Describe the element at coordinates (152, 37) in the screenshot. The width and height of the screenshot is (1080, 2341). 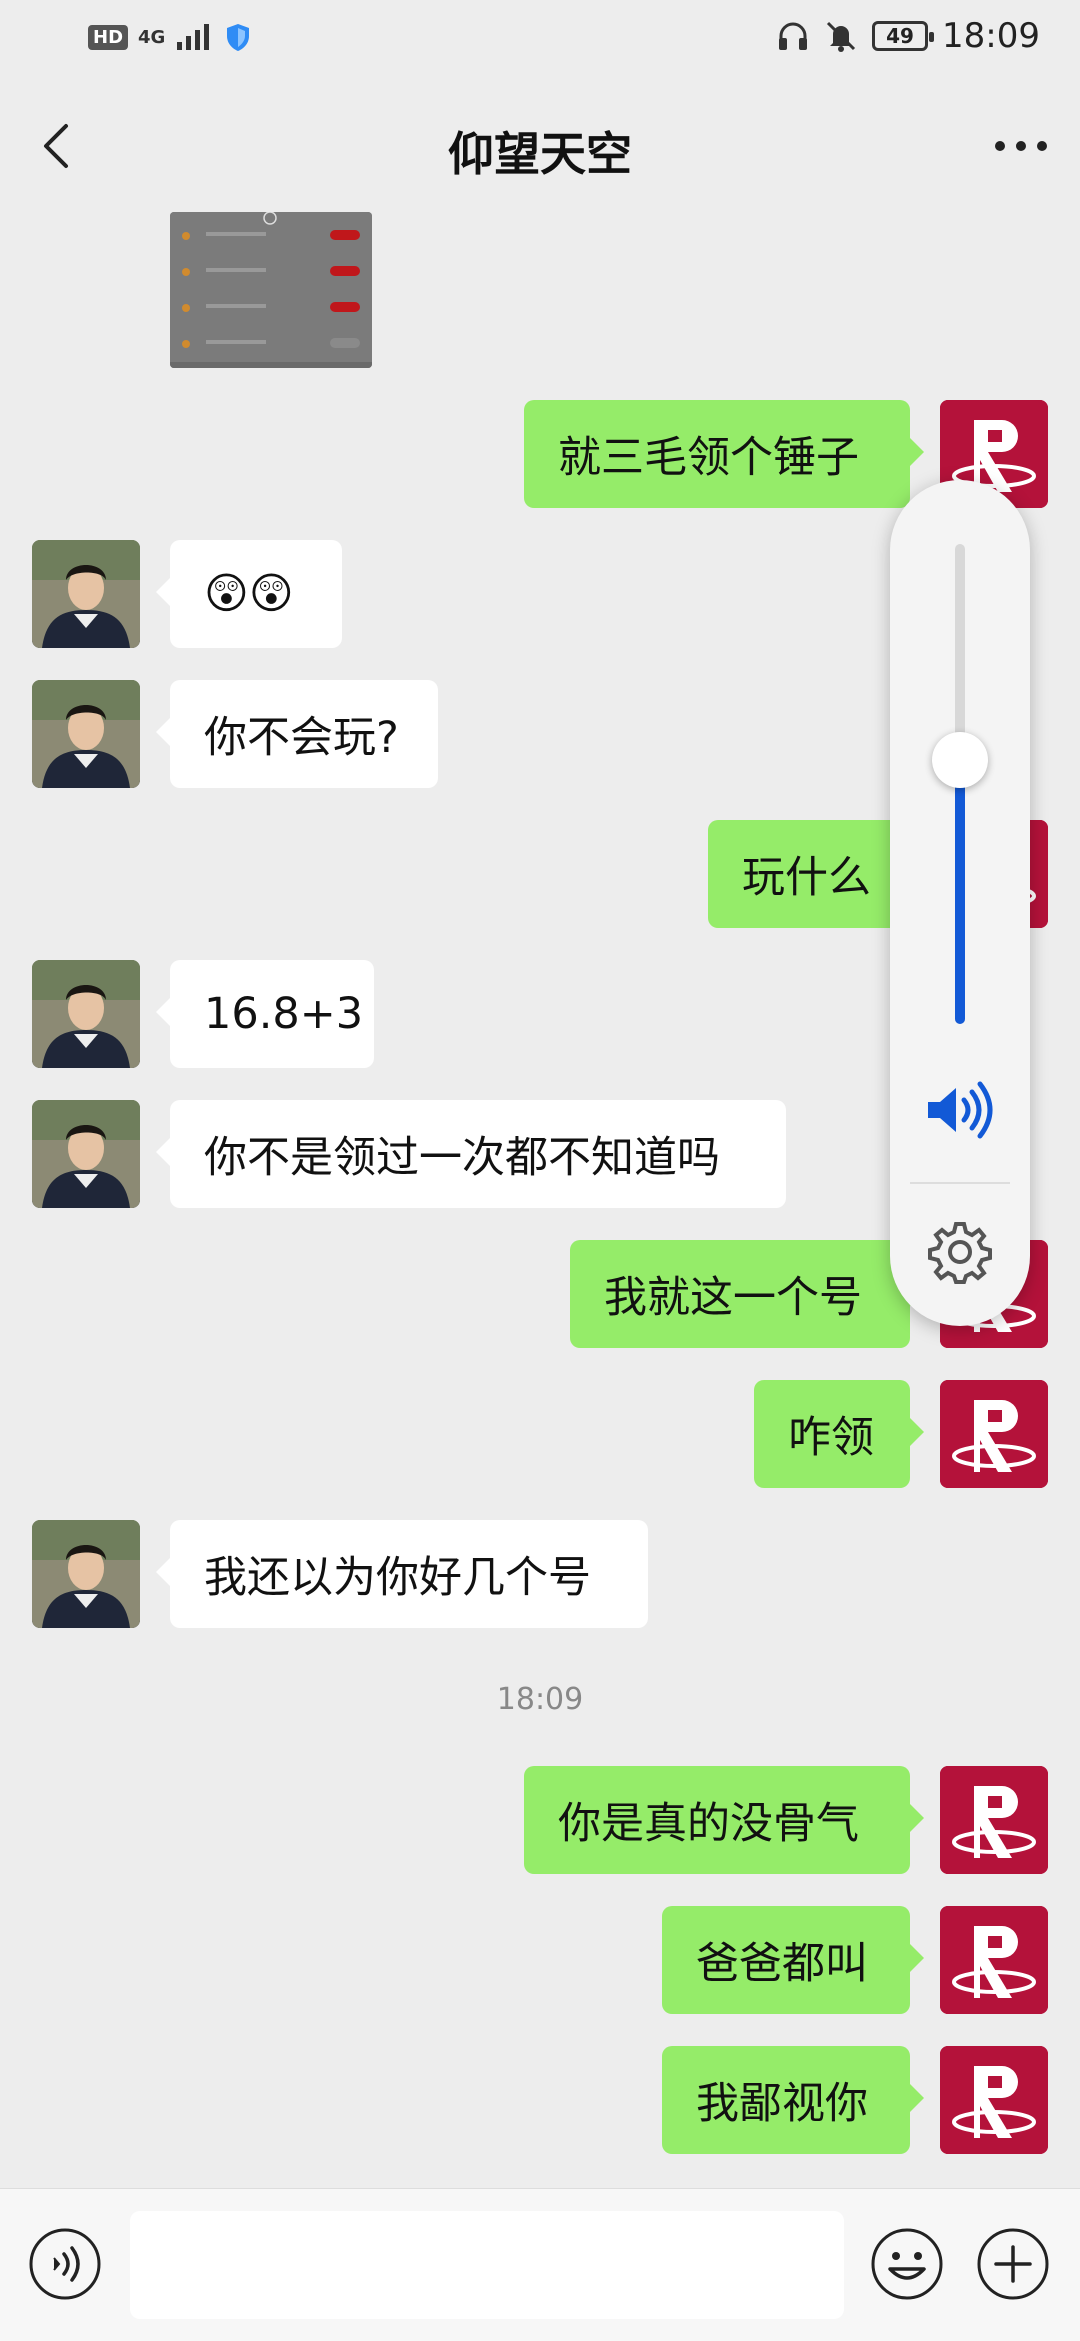
I see `network-label: 4G` at that location.